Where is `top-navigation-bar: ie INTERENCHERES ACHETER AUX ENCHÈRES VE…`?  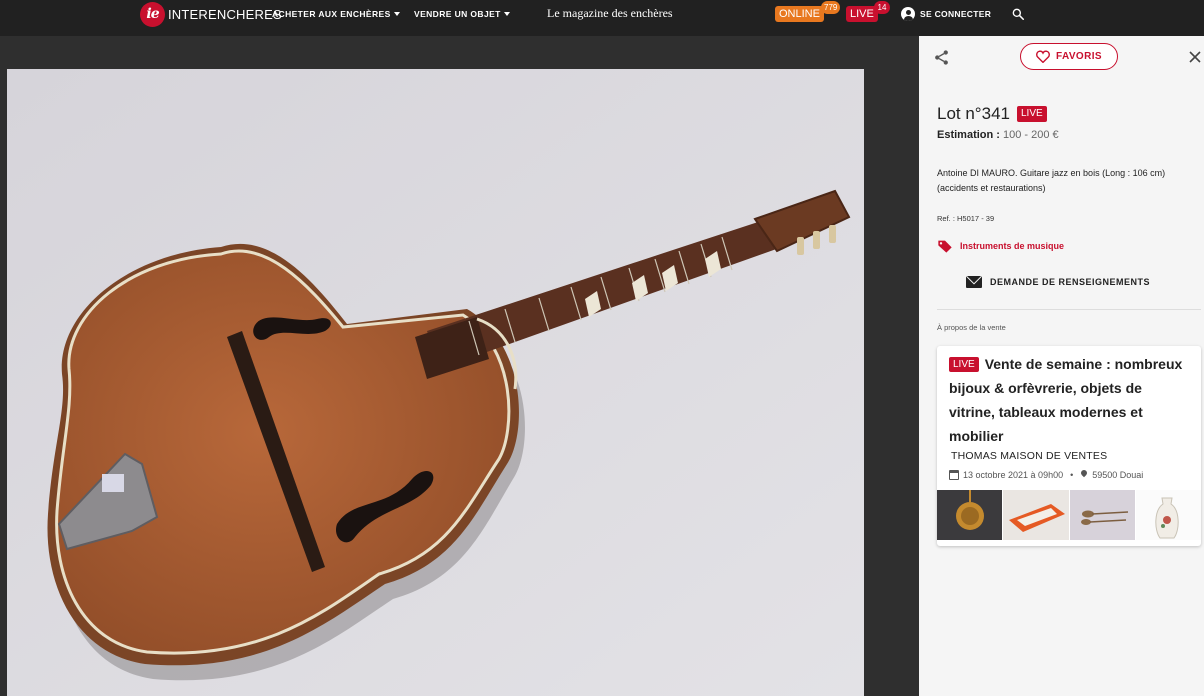
top-navigation-bar: ie INTERENCHERES ACHETER AUX ENCHÈRES VE… is located at coordinates (602, 18).